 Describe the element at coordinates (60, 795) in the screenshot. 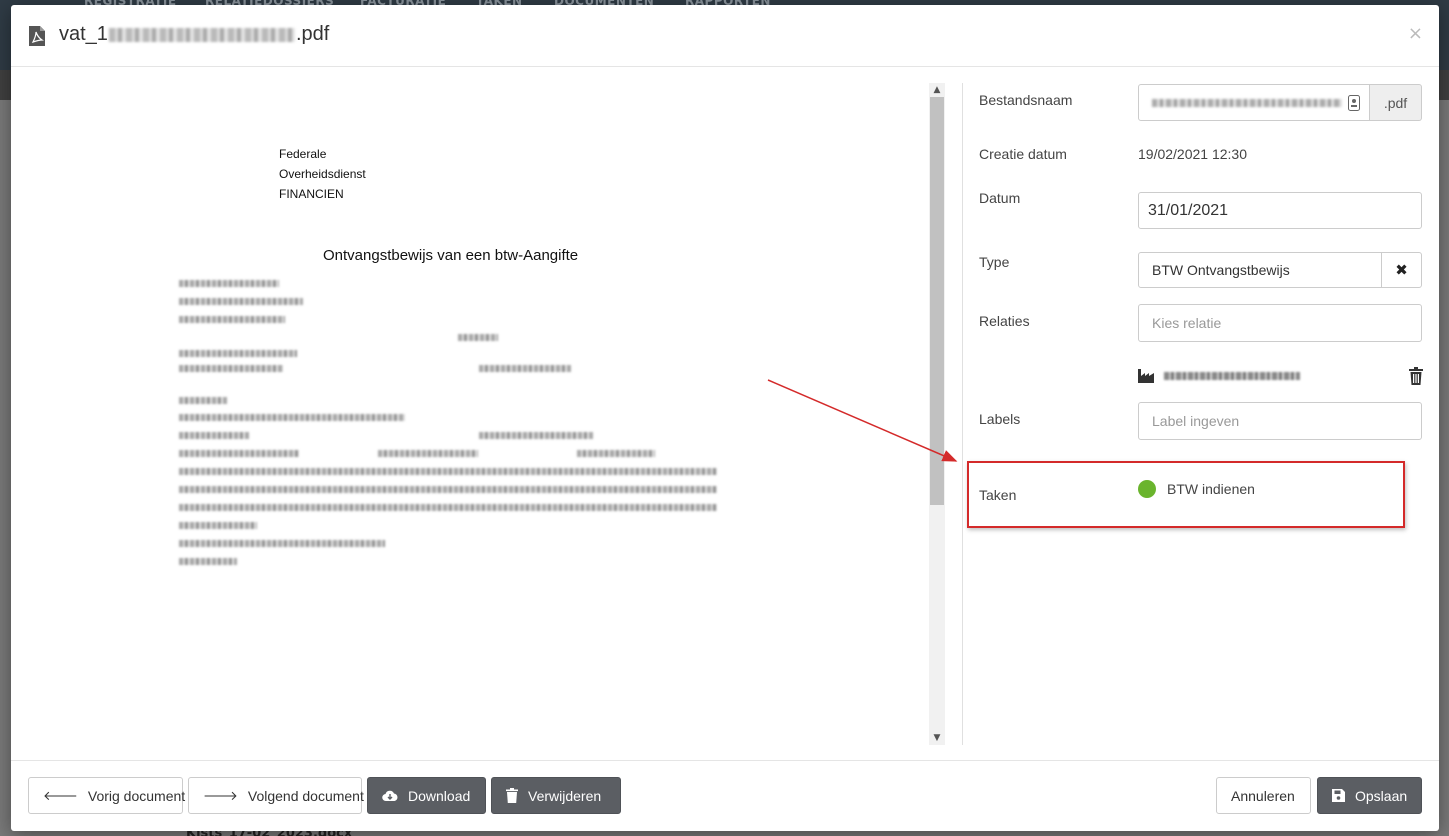

I see `arrow-left-icon: 🡐` at that location.